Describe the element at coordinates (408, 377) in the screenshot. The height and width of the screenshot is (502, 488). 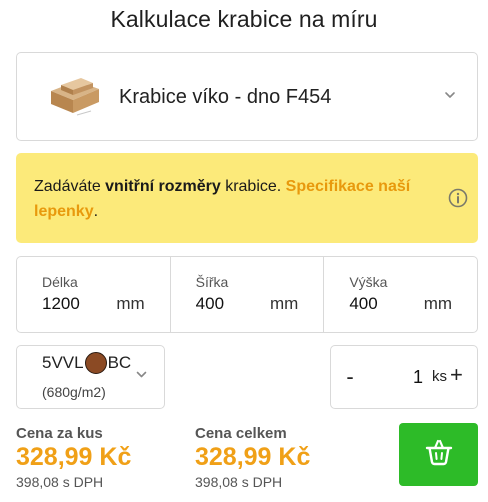
I see `quantity-input: 1` at that location.